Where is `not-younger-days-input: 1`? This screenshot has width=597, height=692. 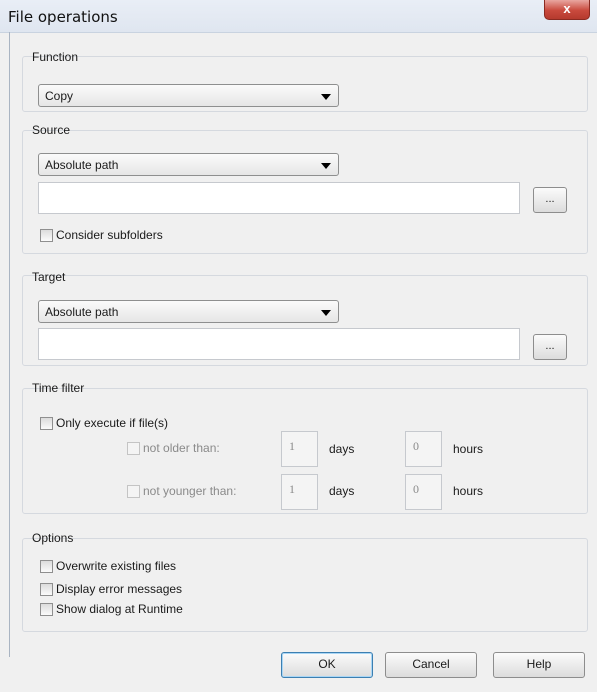
not-younger-days-input: 1 is located at coordinates (299, 492).